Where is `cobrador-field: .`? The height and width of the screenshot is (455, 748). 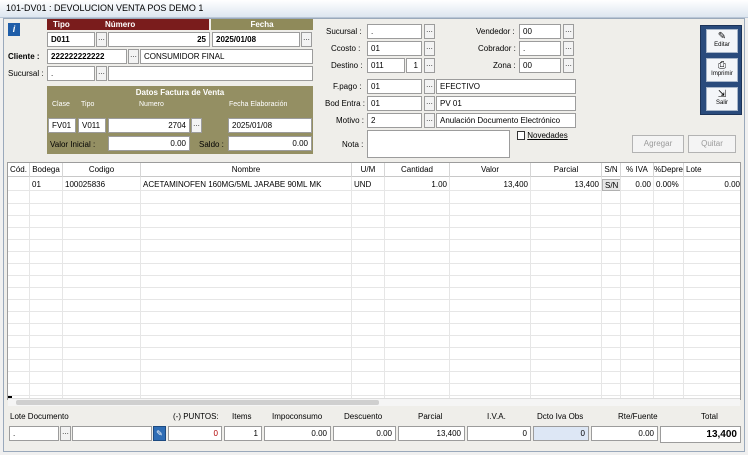
cobrador-field: . is located at coordinates (540, 48).